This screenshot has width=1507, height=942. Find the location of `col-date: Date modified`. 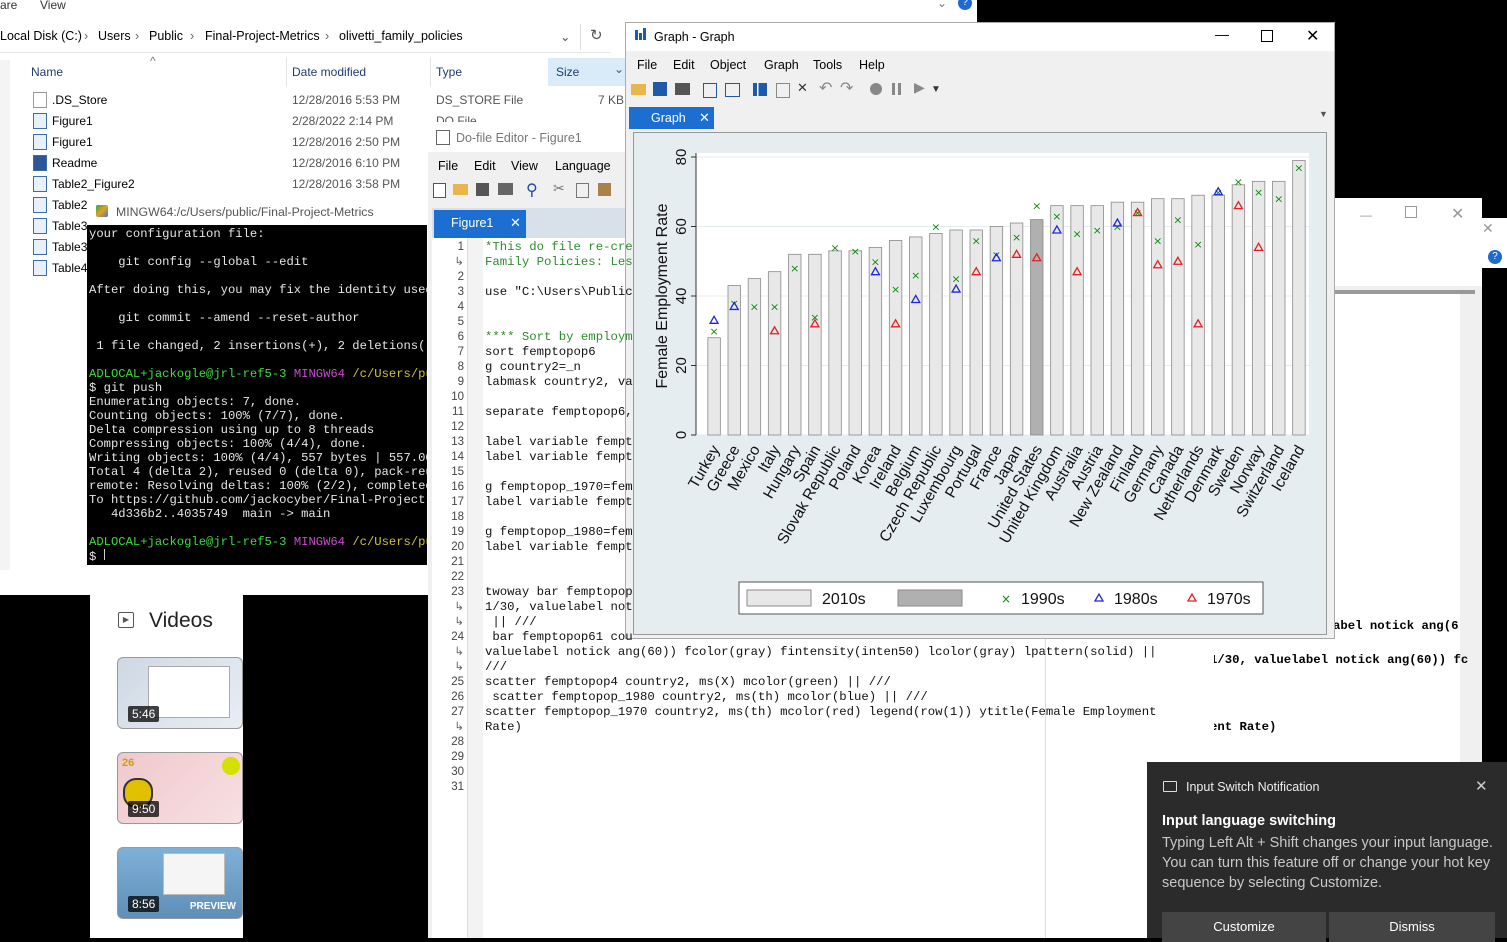

col-date: Date modified is located at coordinates (329, 72).